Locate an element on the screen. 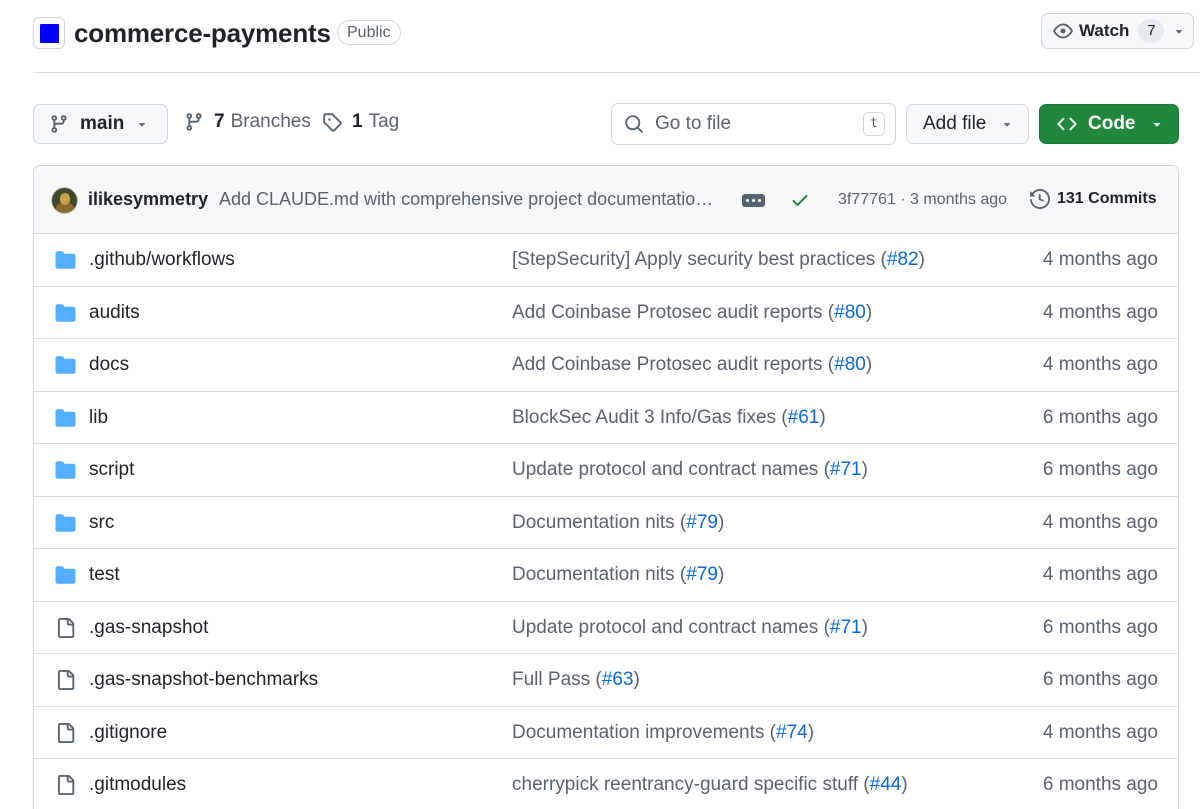 This screenshot has width=1200, height=809. commits-history-link: 131 Commits is located at coordinates (1093, 199).